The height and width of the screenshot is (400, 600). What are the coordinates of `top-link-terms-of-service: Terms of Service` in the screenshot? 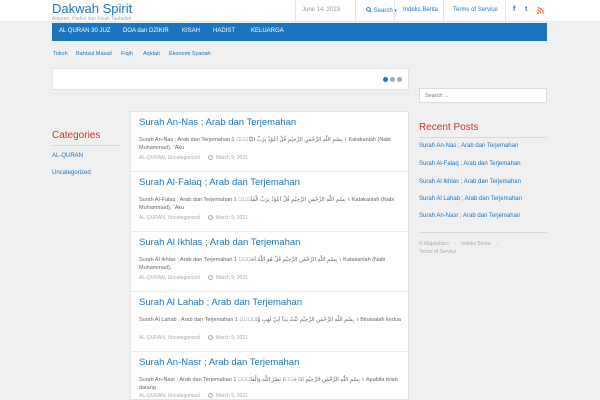 It's located at (475, 10).